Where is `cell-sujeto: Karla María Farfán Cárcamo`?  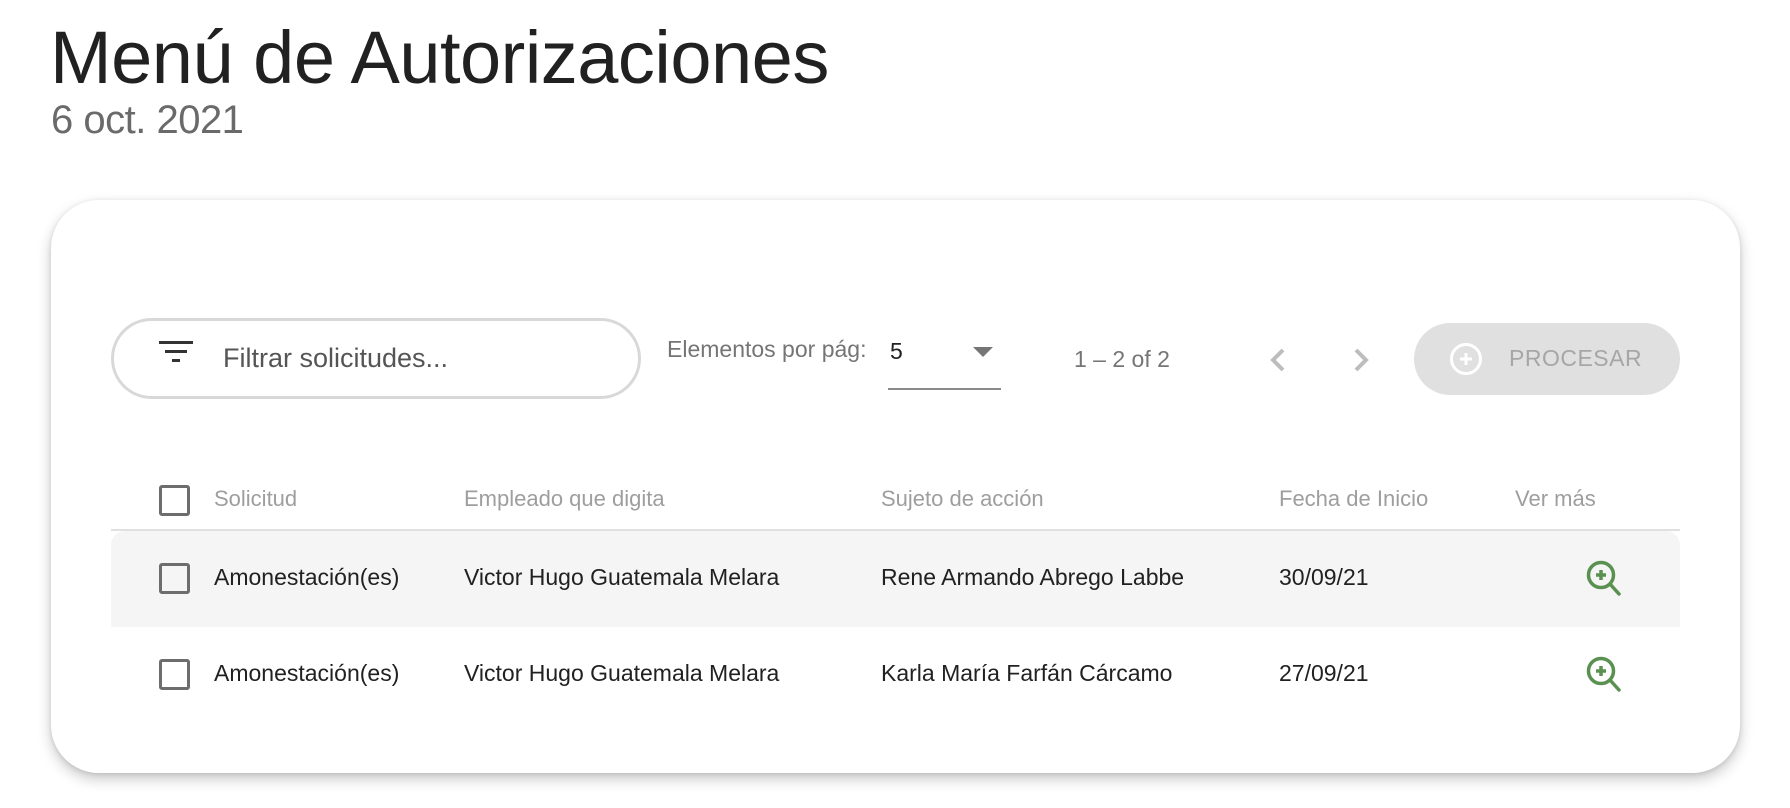 cell-sujeto: Karla María Farfán Cárcamo is located at coordinates (1027, 673).